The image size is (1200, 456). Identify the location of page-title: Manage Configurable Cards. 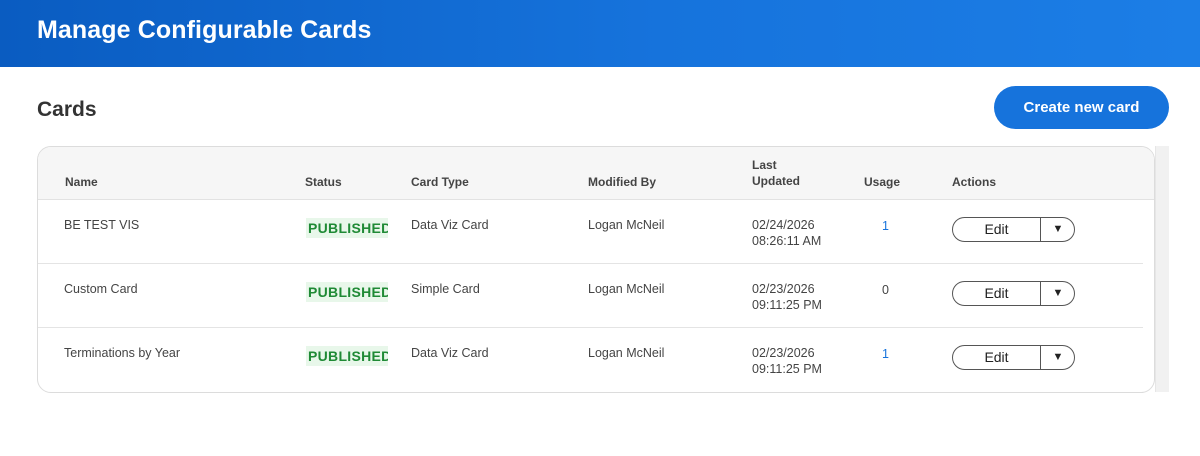
(204, 30).